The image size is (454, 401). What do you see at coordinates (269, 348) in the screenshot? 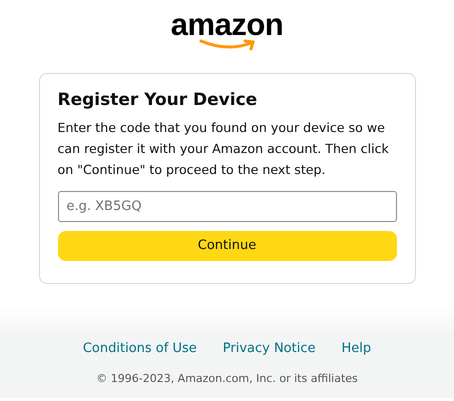
I see `footer-link: Privacy Notice` at bounding box center [269, 348].